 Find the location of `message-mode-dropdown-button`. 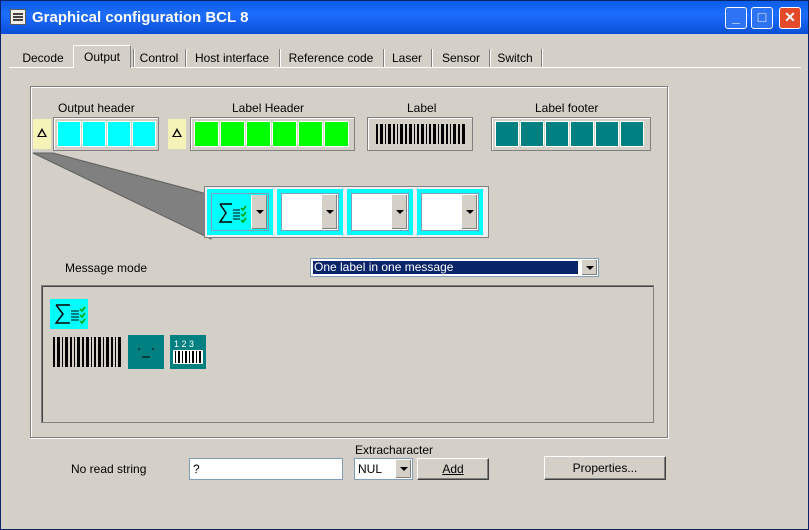

message-mode-dropdown-button is located at coordinates (589, 267).